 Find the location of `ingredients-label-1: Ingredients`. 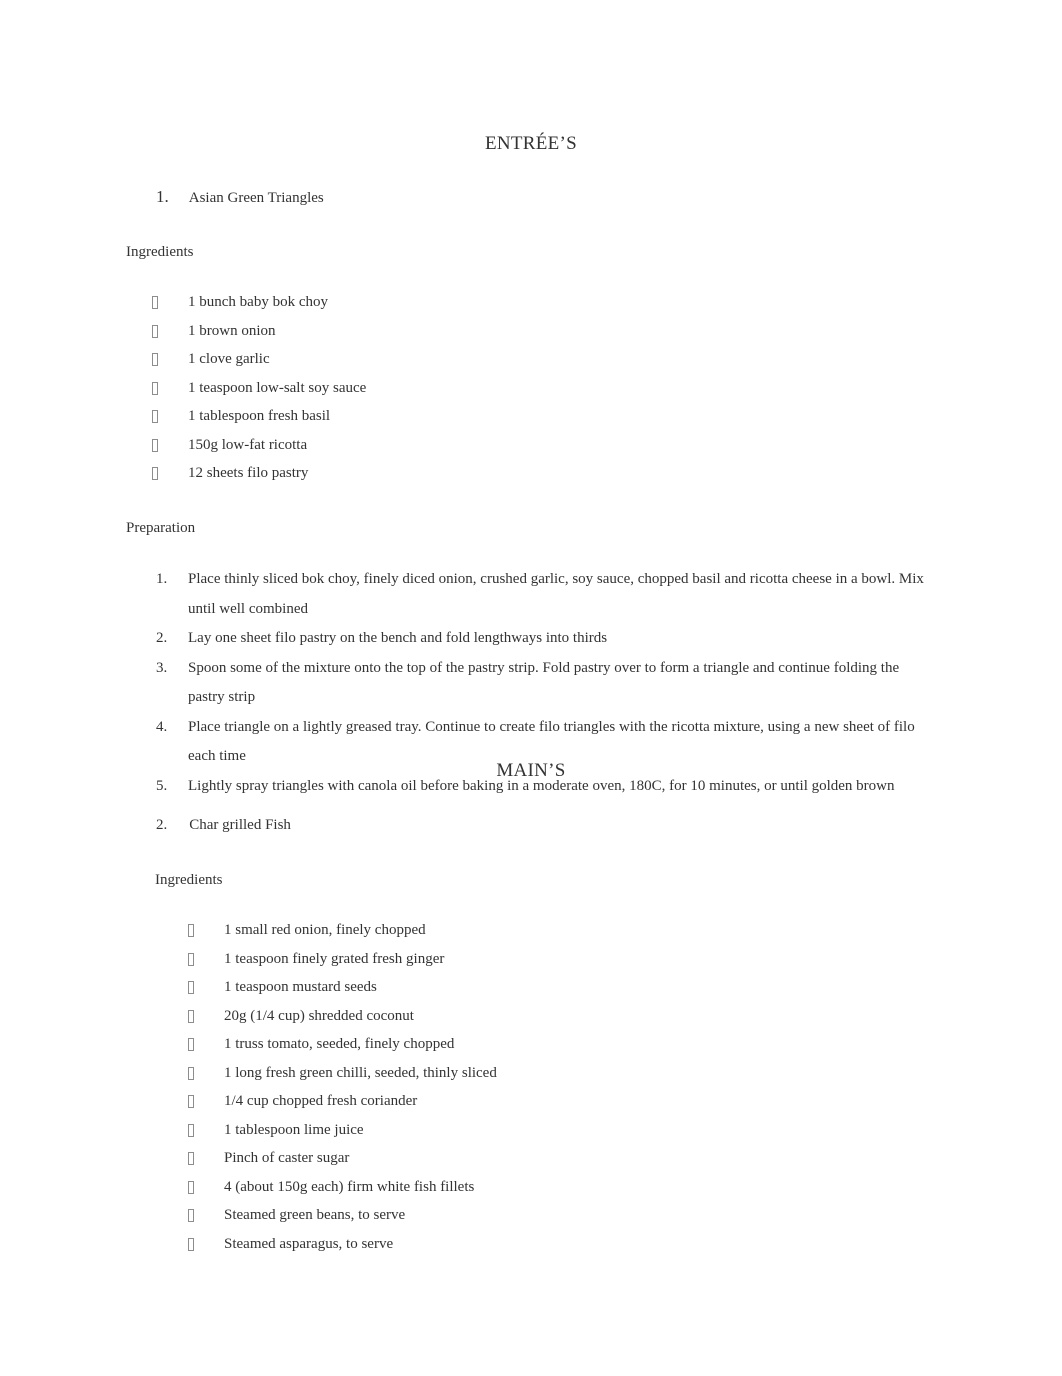

ingredients-label-1: Ingredients is located at coordinates (160, 252).